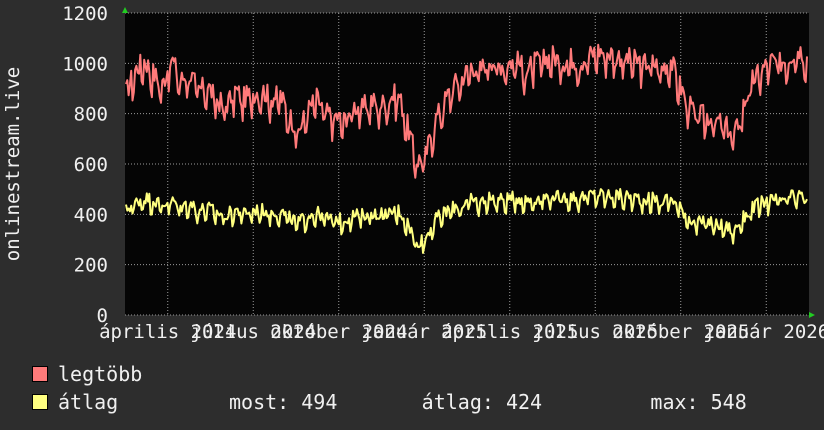 The width and height of the screenshot is (824, 430). Describe the element at coordinates (91, 266) in the screenshot. I see `y-tick-label: 200` at that location.